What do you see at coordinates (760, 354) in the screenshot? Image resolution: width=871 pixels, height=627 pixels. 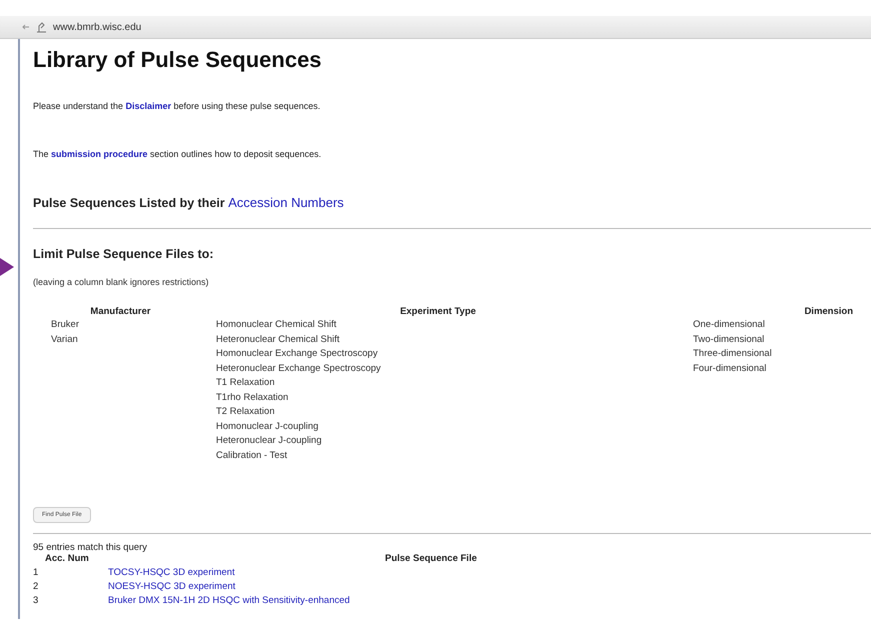 I see `filter-option: Three-dimensional` at bounding box center [760, 354].